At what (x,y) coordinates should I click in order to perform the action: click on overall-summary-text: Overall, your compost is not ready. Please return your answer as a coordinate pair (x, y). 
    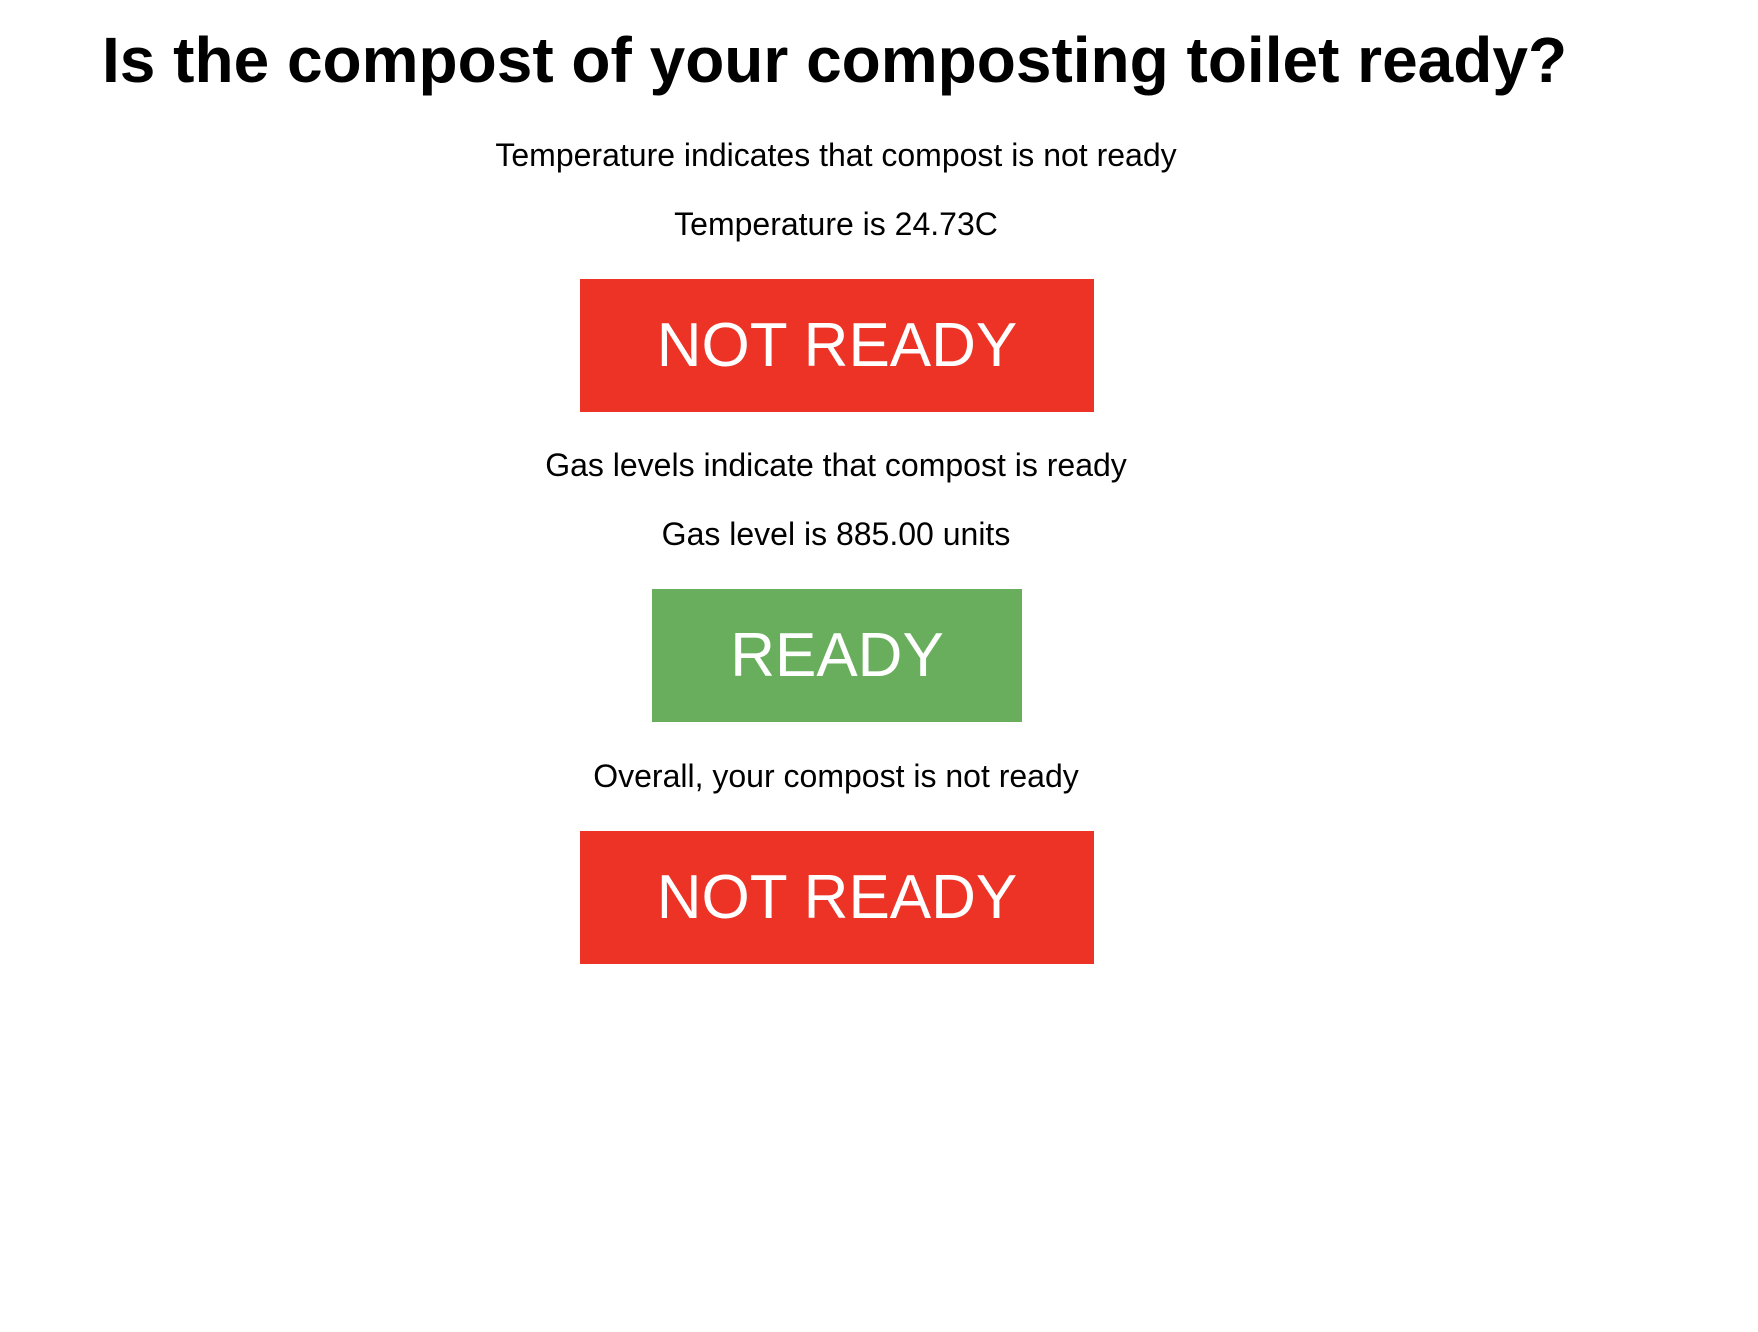
    Looking at the image, I should click on (836, 776).